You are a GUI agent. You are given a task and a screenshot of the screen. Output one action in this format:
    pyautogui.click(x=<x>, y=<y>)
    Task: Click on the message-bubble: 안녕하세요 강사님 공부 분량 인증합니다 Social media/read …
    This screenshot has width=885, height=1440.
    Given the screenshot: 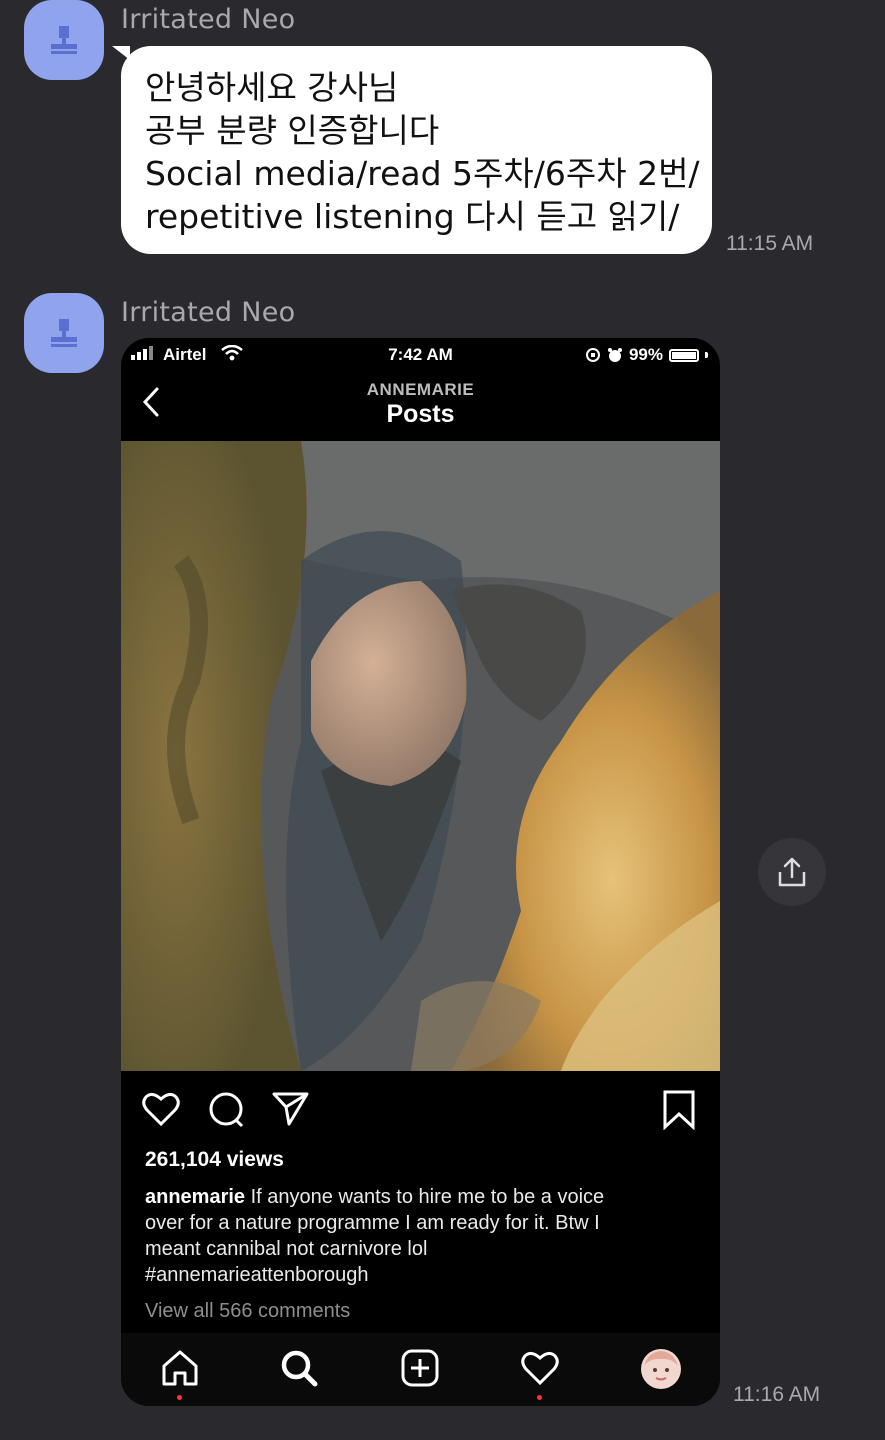 What is the action you would take?
    pyautogui.click(x=416, y=150)
    